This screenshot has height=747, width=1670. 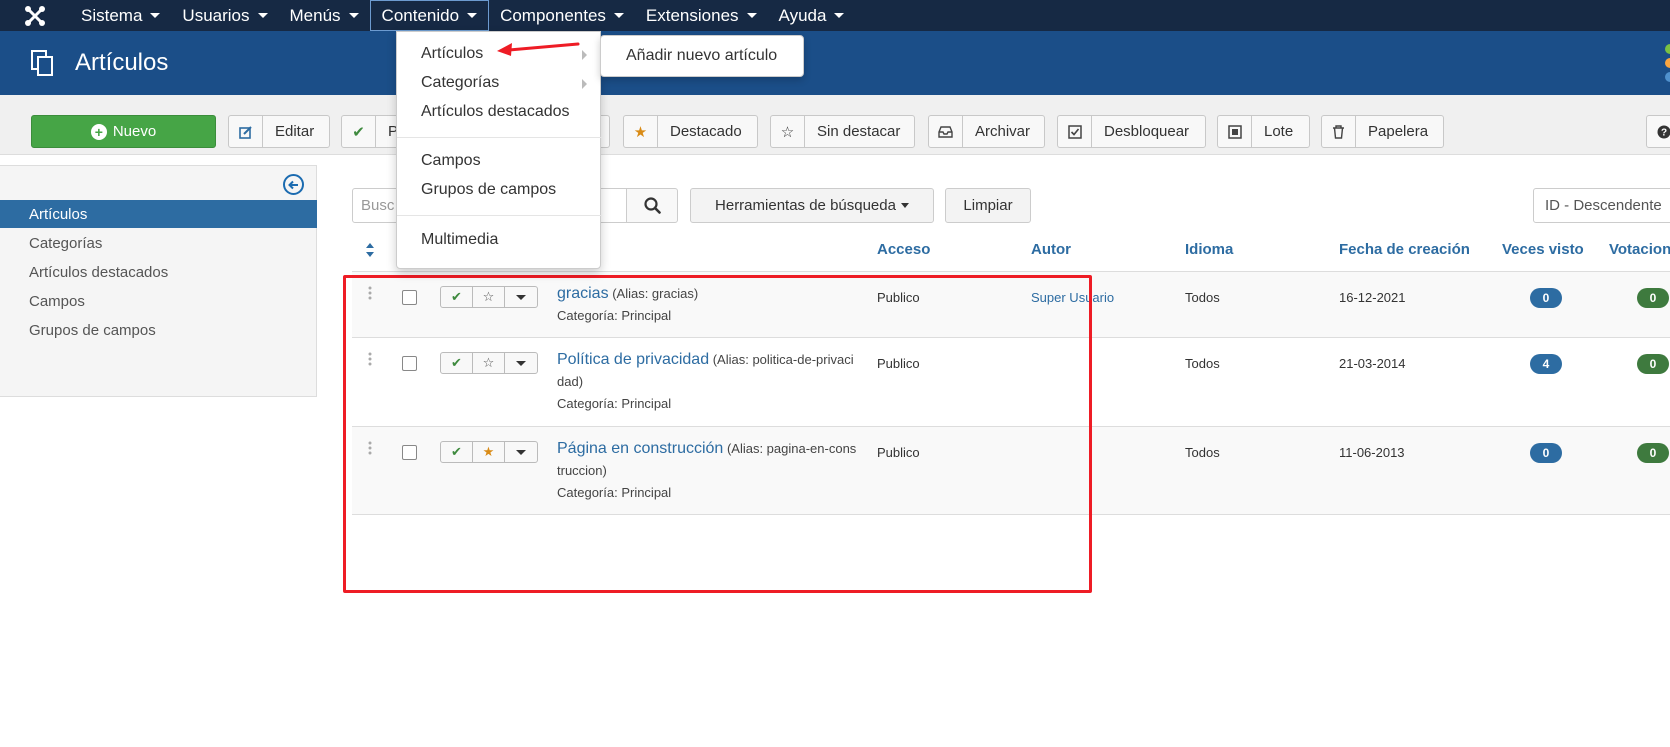 What do you see at coordinates (499, 137) in the screenshot?
I see `menu-divider` at bounding box center [499, 137].